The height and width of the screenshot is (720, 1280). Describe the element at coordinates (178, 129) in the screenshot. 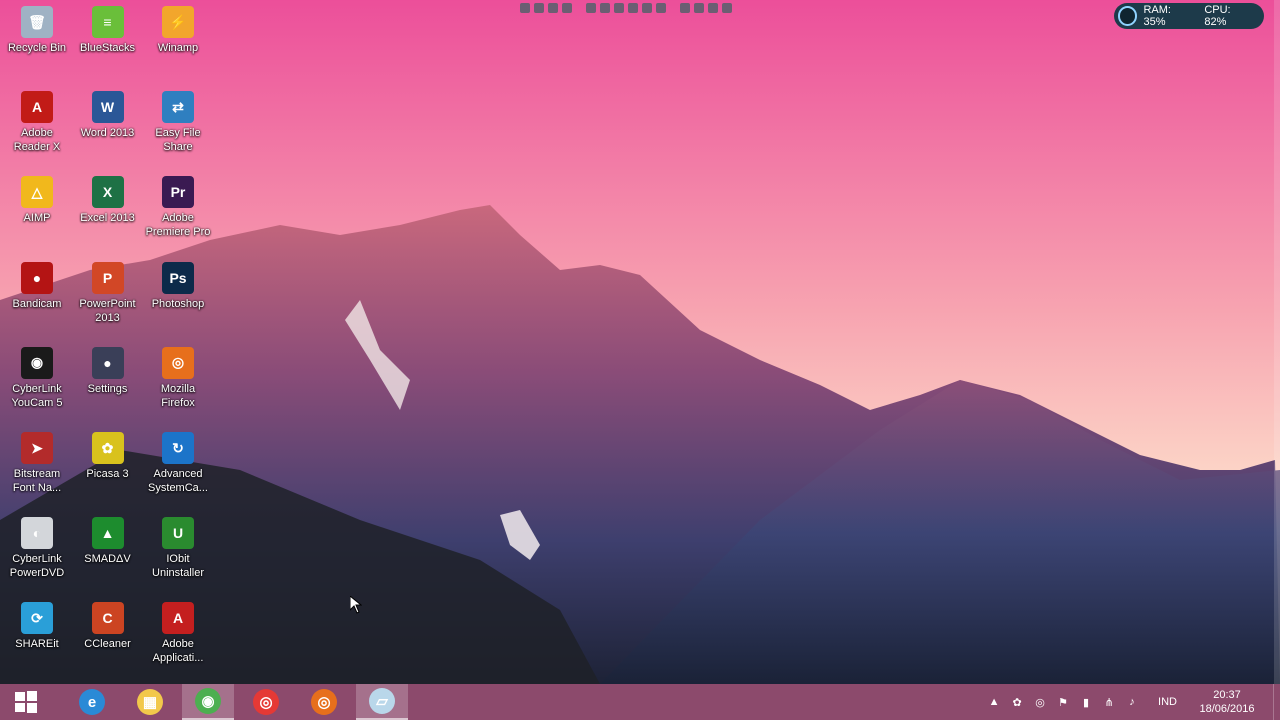

I see `desktop-icon: ⇄ Easy File Share` at that location.